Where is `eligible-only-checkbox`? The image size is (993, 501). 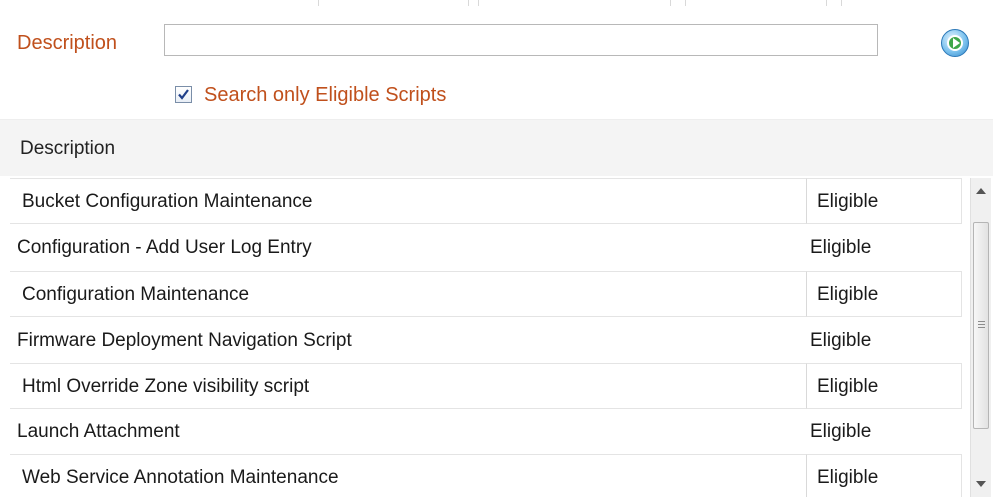
eligible-only-checkbox is located at coordinates (183, 94).